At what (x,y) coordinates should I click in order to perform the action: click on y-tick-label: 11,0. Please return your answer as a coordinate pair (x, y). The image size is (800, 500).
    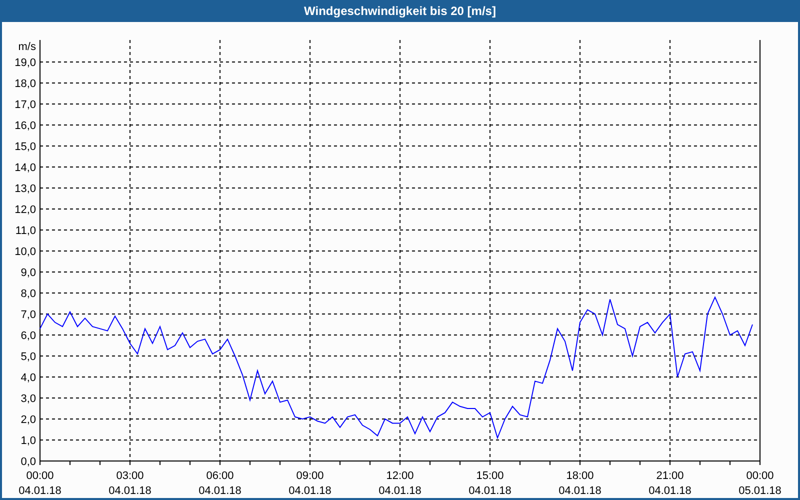
    Looking at the image, I should click on (25, 231).